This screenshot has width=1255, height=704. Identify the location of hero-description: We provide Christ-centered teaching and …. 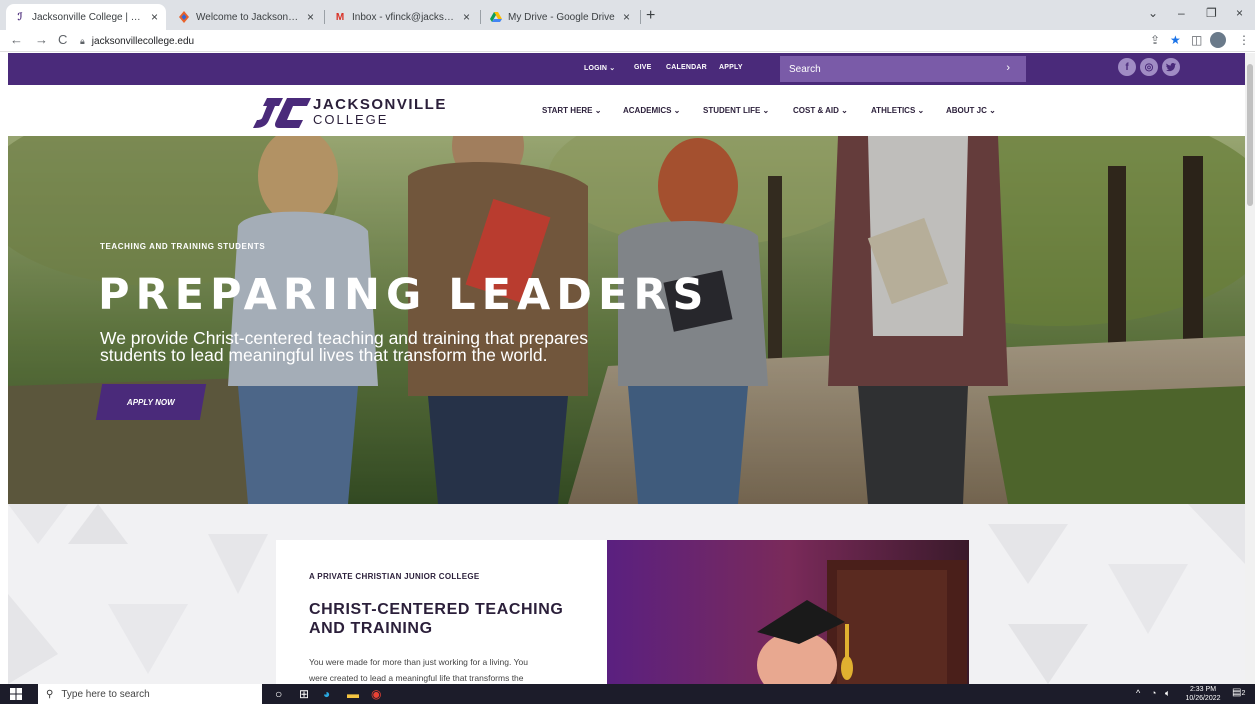
(380, 347).